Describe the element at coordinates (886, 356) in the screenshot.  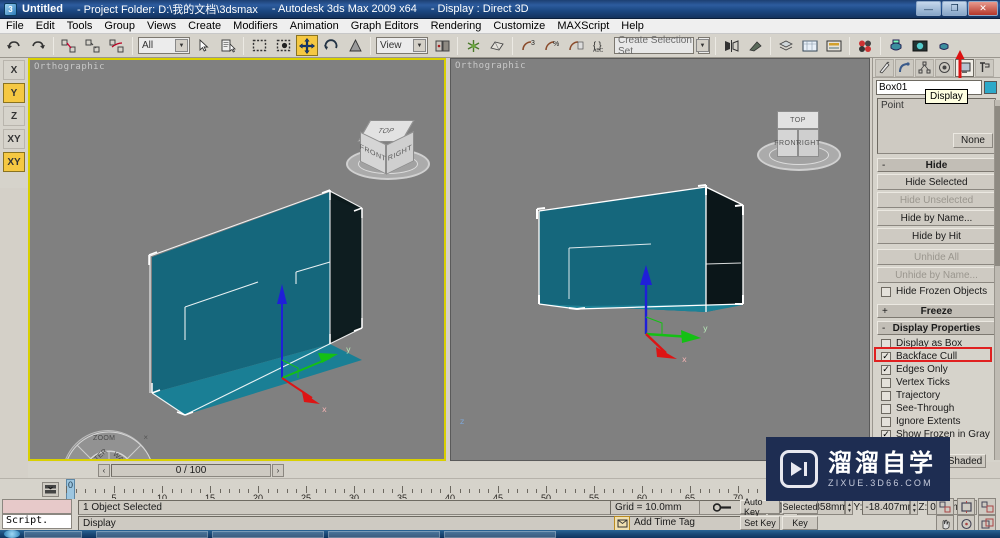
I see `backface-cull-checkbox: ✓` at that location.